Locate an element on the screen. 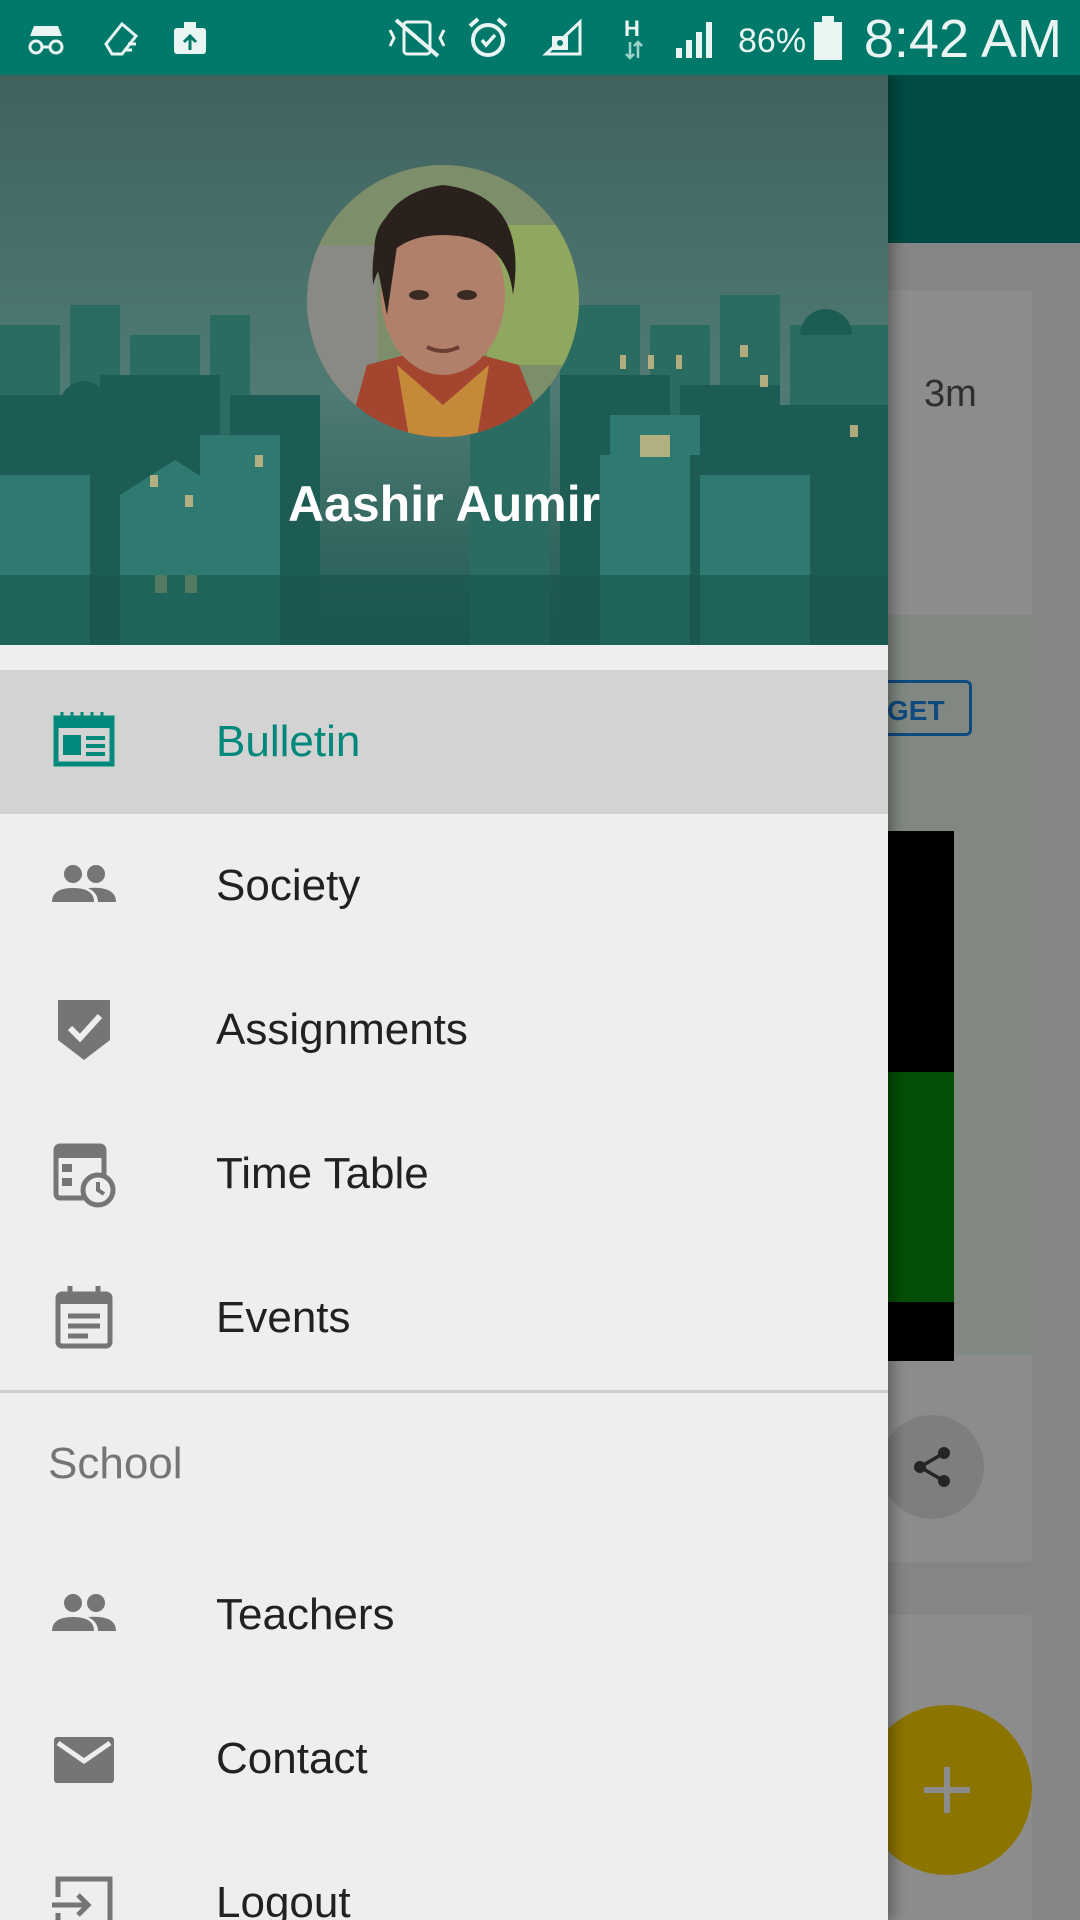  eraser-icon is located at coordinates (121, 38).